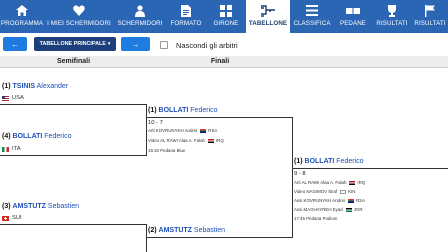 This screenshot has width=448, height=252. Describe the element at coordinates (109, 44) in the screenshot. I see `chevron-down-icon: ▾` at that location.